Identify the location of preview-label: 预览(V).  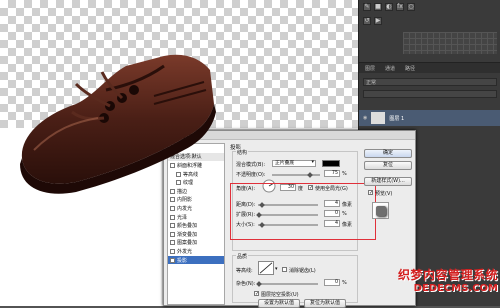
(384, 194).